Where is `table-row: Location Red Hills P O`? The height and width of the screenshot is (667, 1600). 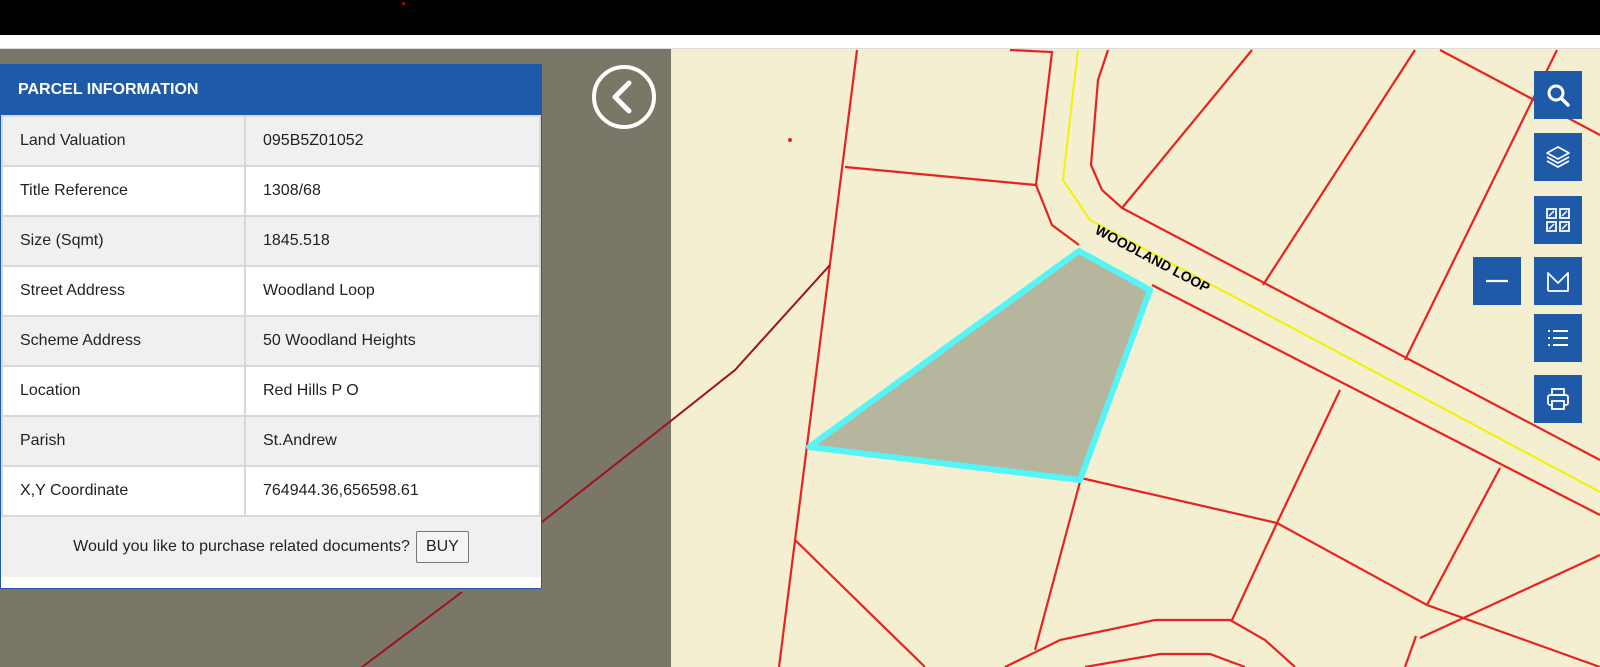
table-row: Location Red Hills P O is located at coordinates (271, 391).